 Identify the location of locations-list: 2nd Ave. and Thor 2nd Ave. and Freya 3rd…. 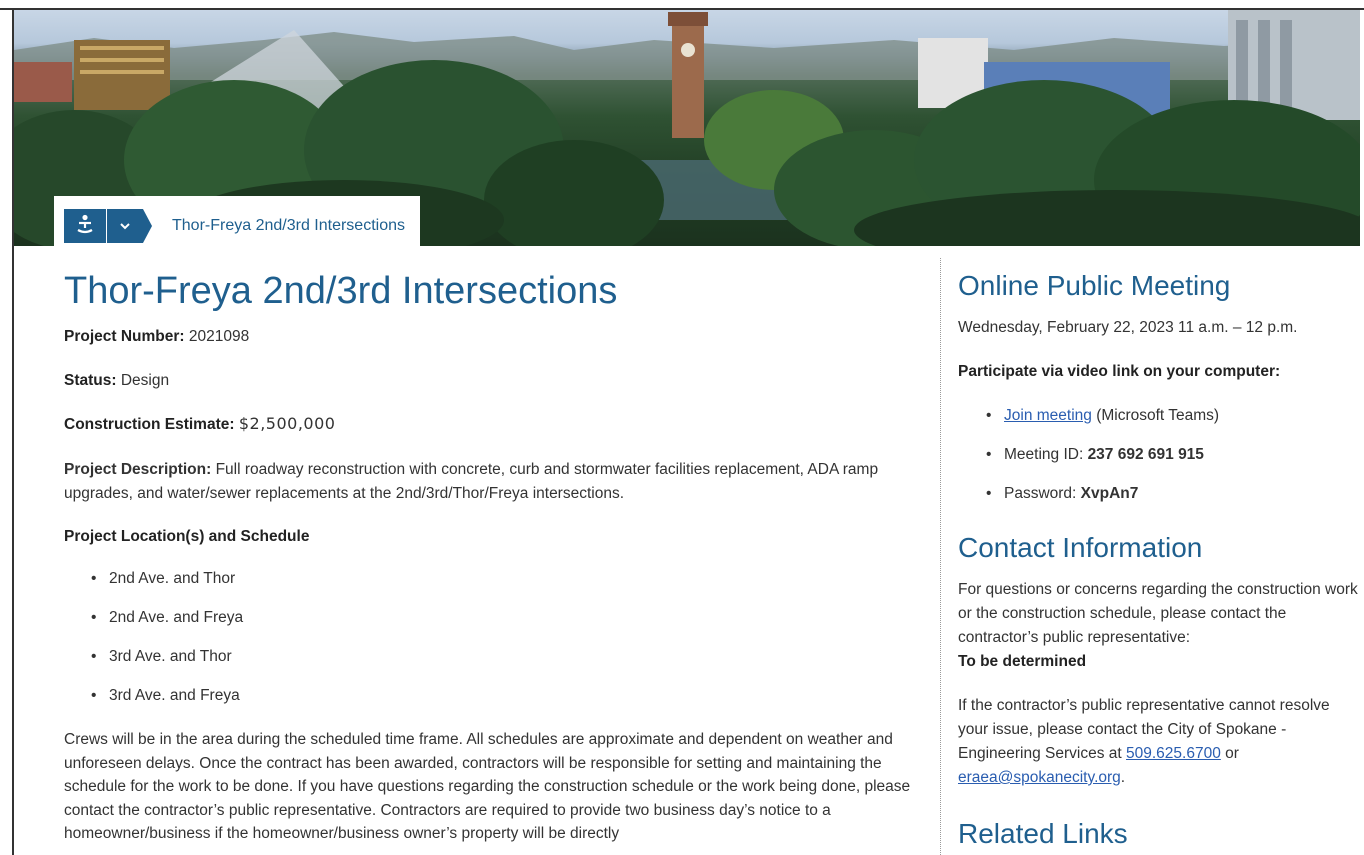
(153, 646).